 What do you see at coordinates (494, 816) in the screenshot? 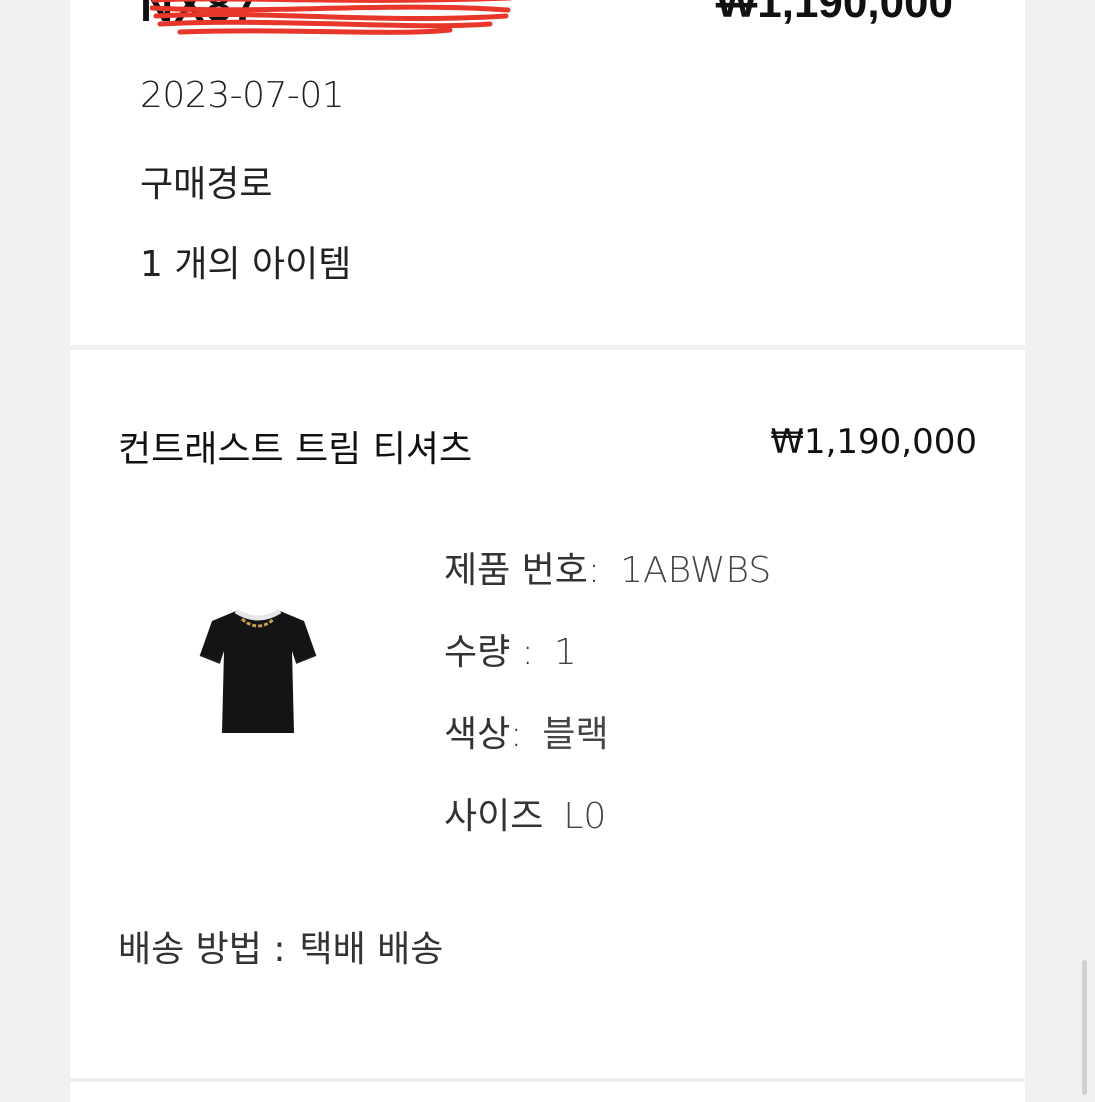
I see `size-label: 사이즈` at bounding box center [494, 816].